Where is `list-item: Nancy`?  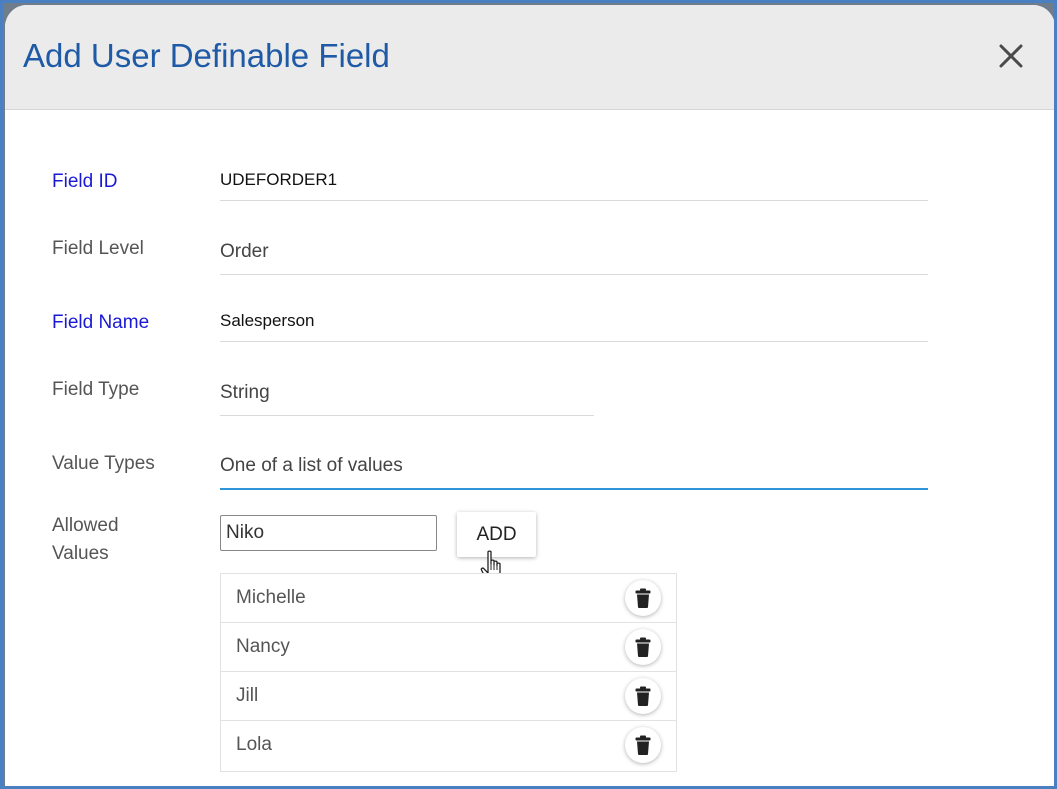 list-item: Nancy is located at coordinates (448, 647).